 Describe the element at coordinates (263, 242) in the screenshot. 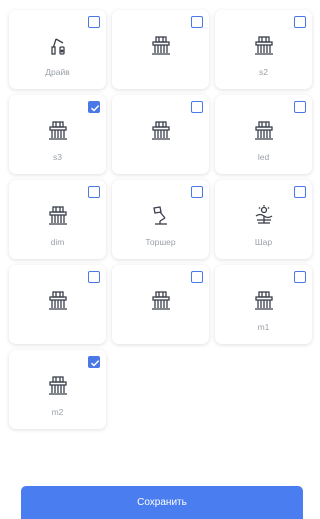

I see `device-label: Шар` at that location.